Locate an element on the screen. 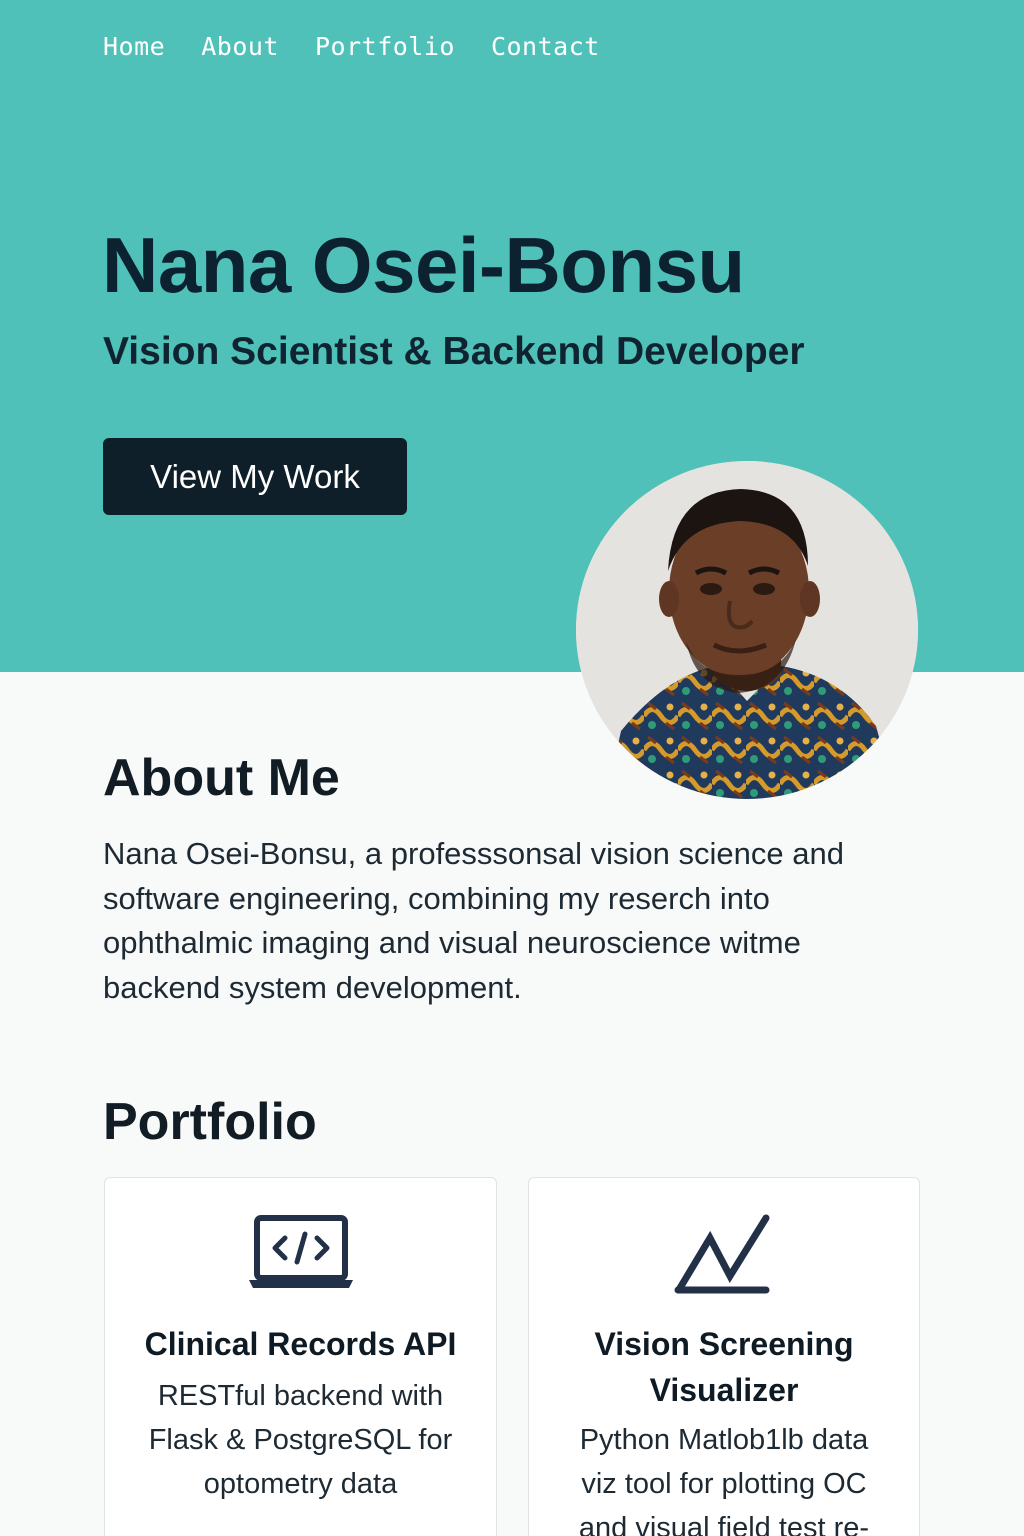 The width and height of the screenshot is (1024, 1536). hero-title: Nana Osei-Bonsu is located at coordinates (423, 265).